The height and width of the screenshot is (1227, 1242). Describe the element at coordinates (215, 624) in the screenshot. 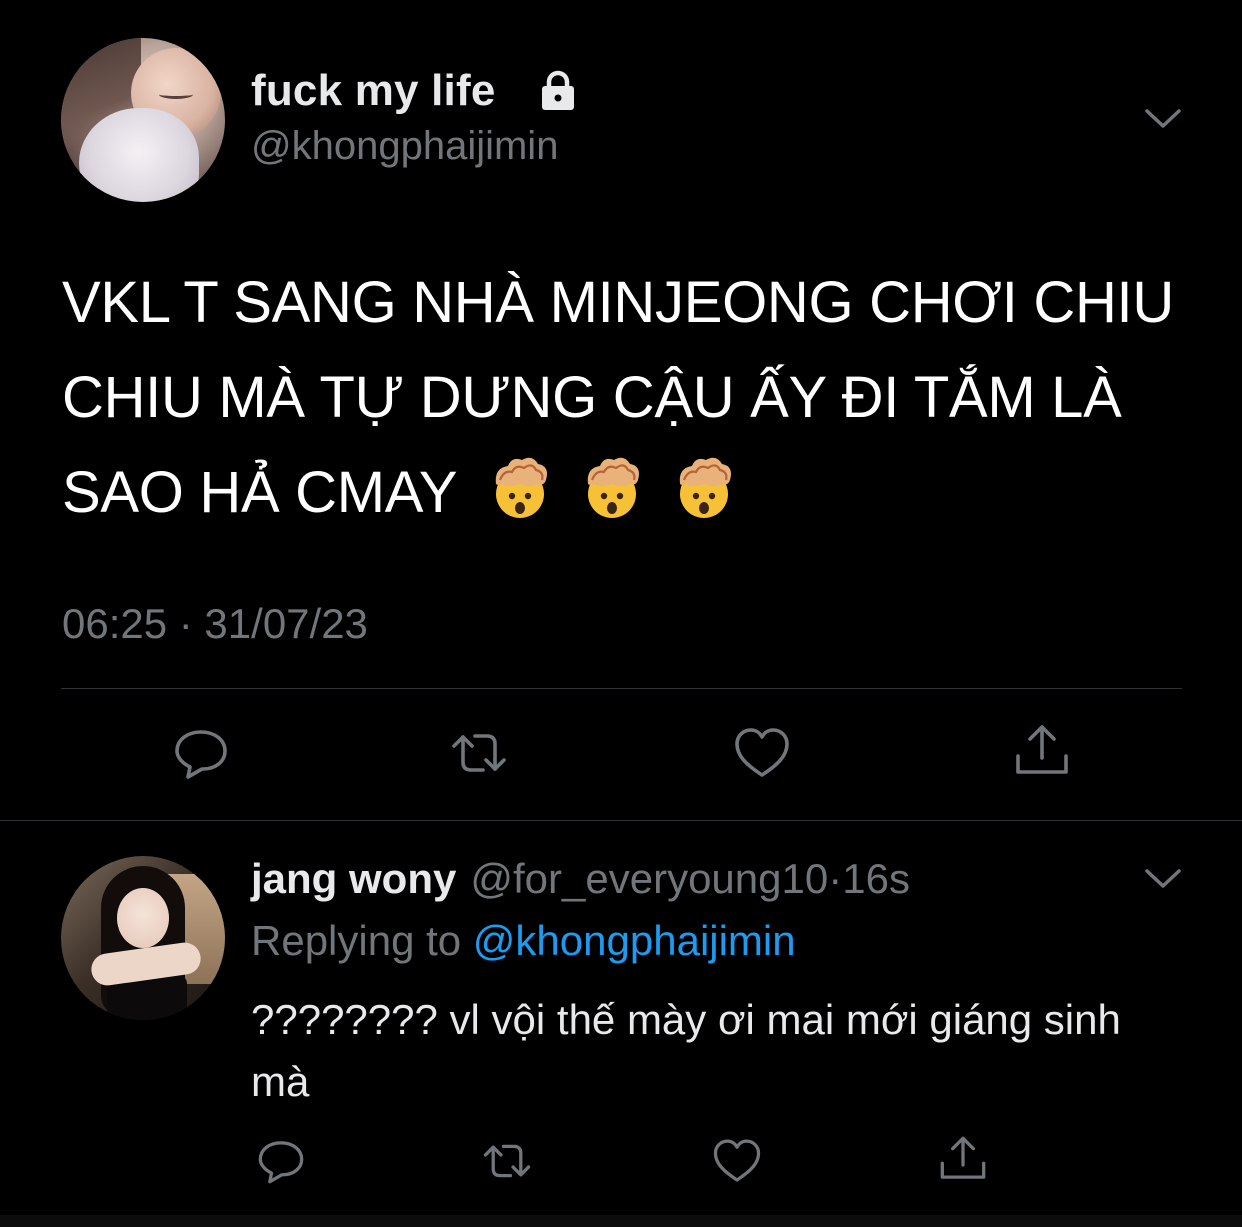

I see `main-timestamp: 06:25 · 31/07/23` at that location.